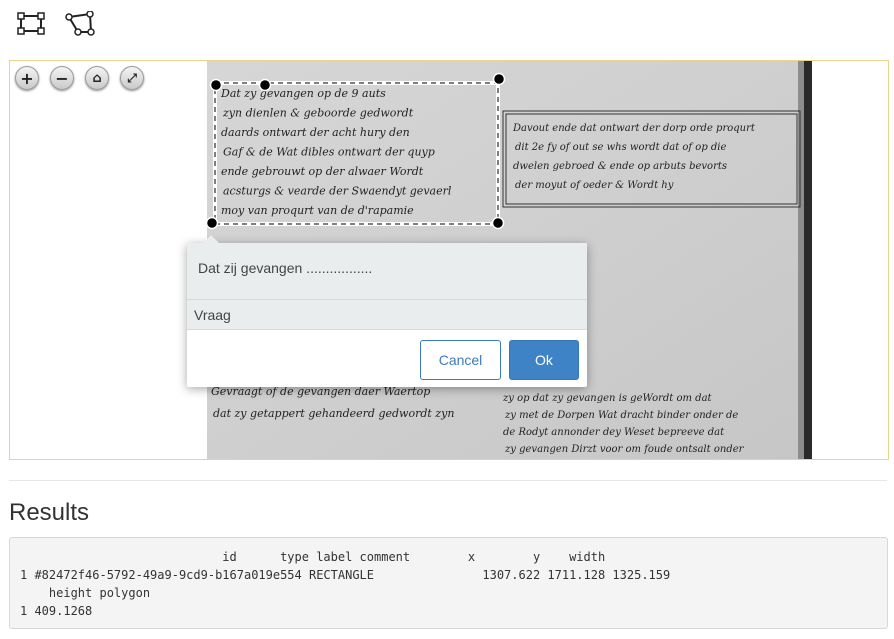  Describe the element at coordinates (31, 24) in the screenshot. I see `rectangle-tool-icon` at that location.